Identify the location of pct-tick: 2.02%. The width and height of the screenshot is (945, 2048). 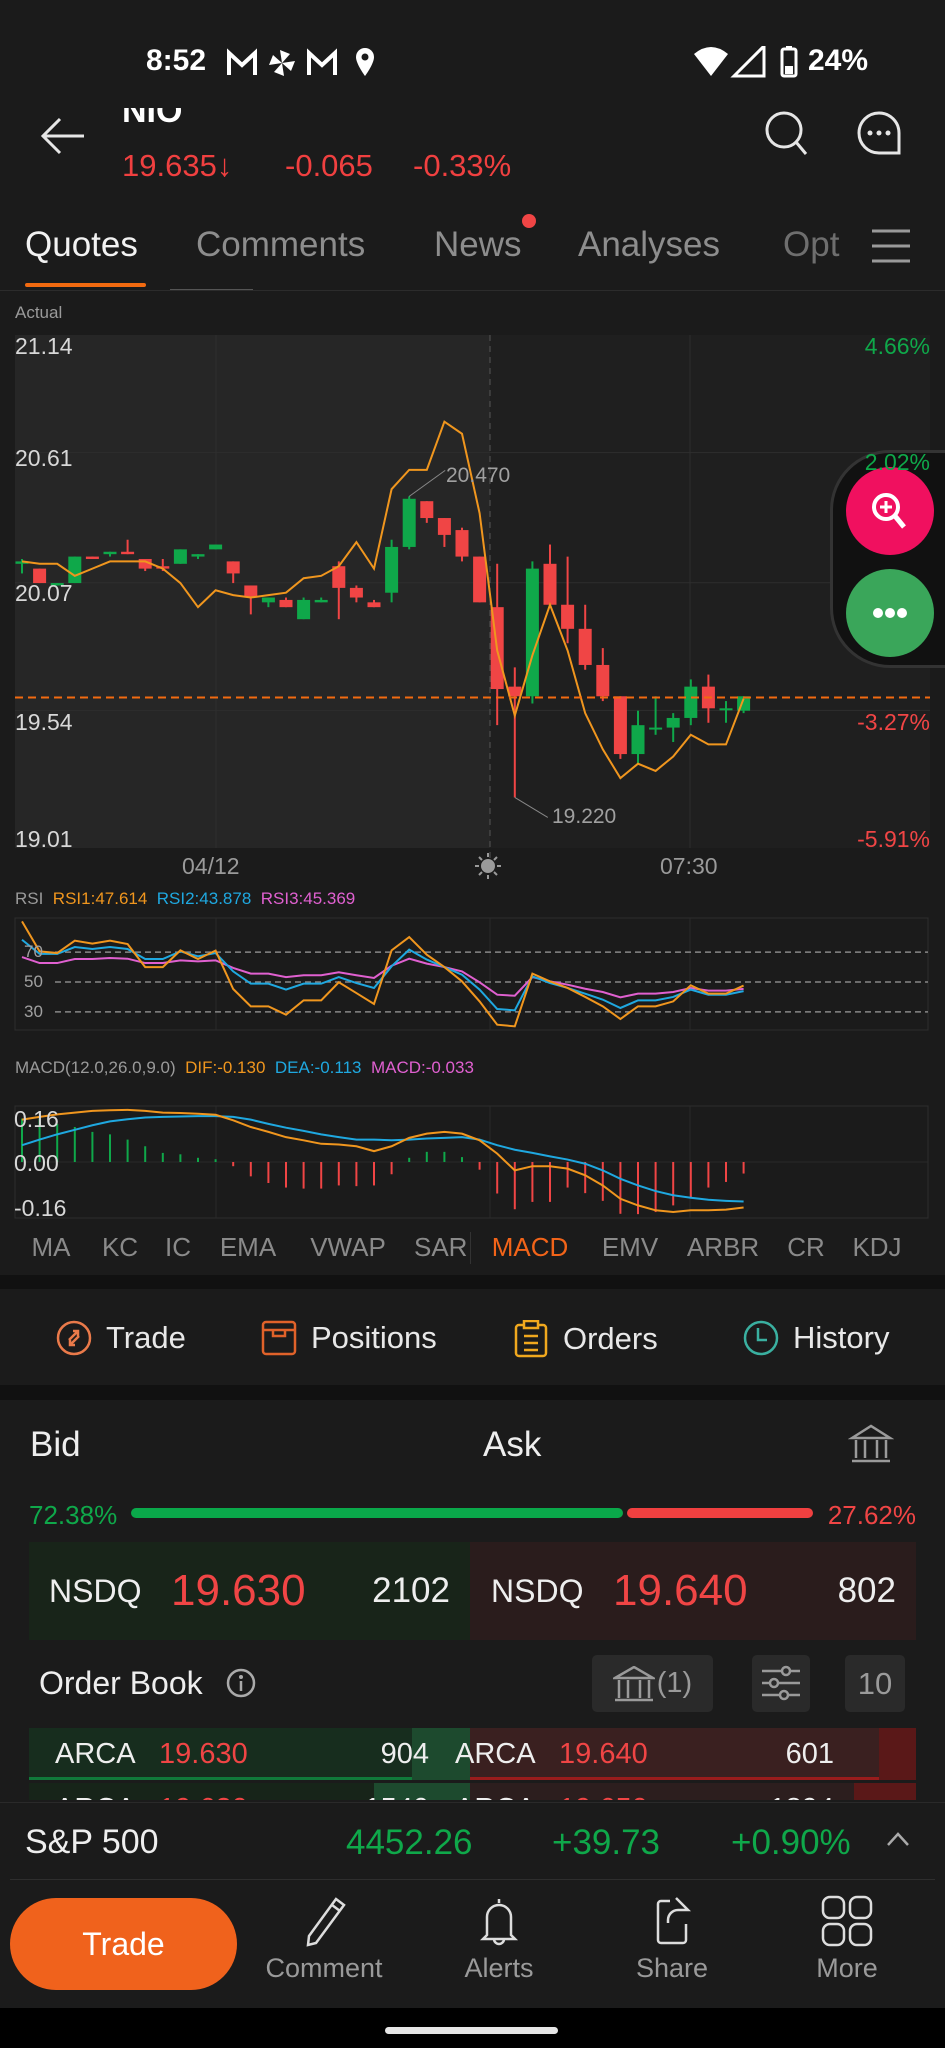
(897, 462).